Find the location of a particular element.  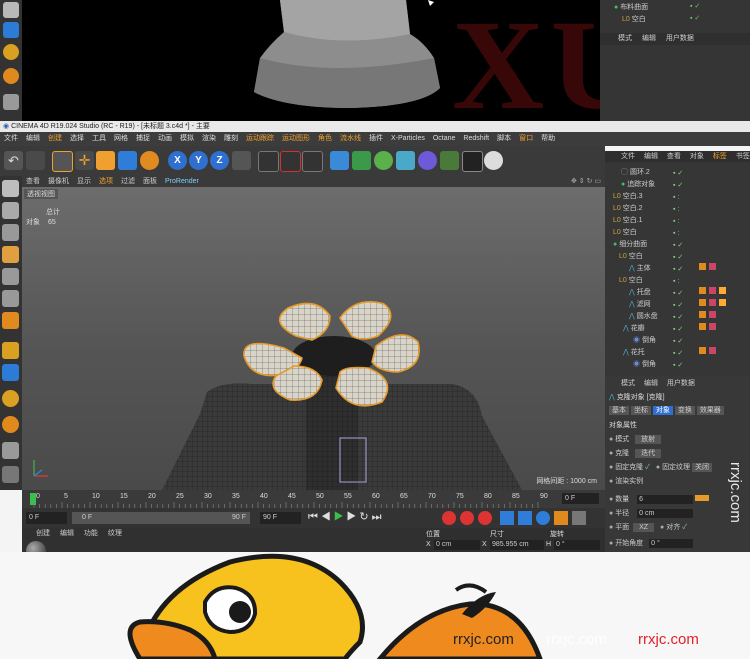

radius-field: 0 cm is located at coordinates (665, 513).